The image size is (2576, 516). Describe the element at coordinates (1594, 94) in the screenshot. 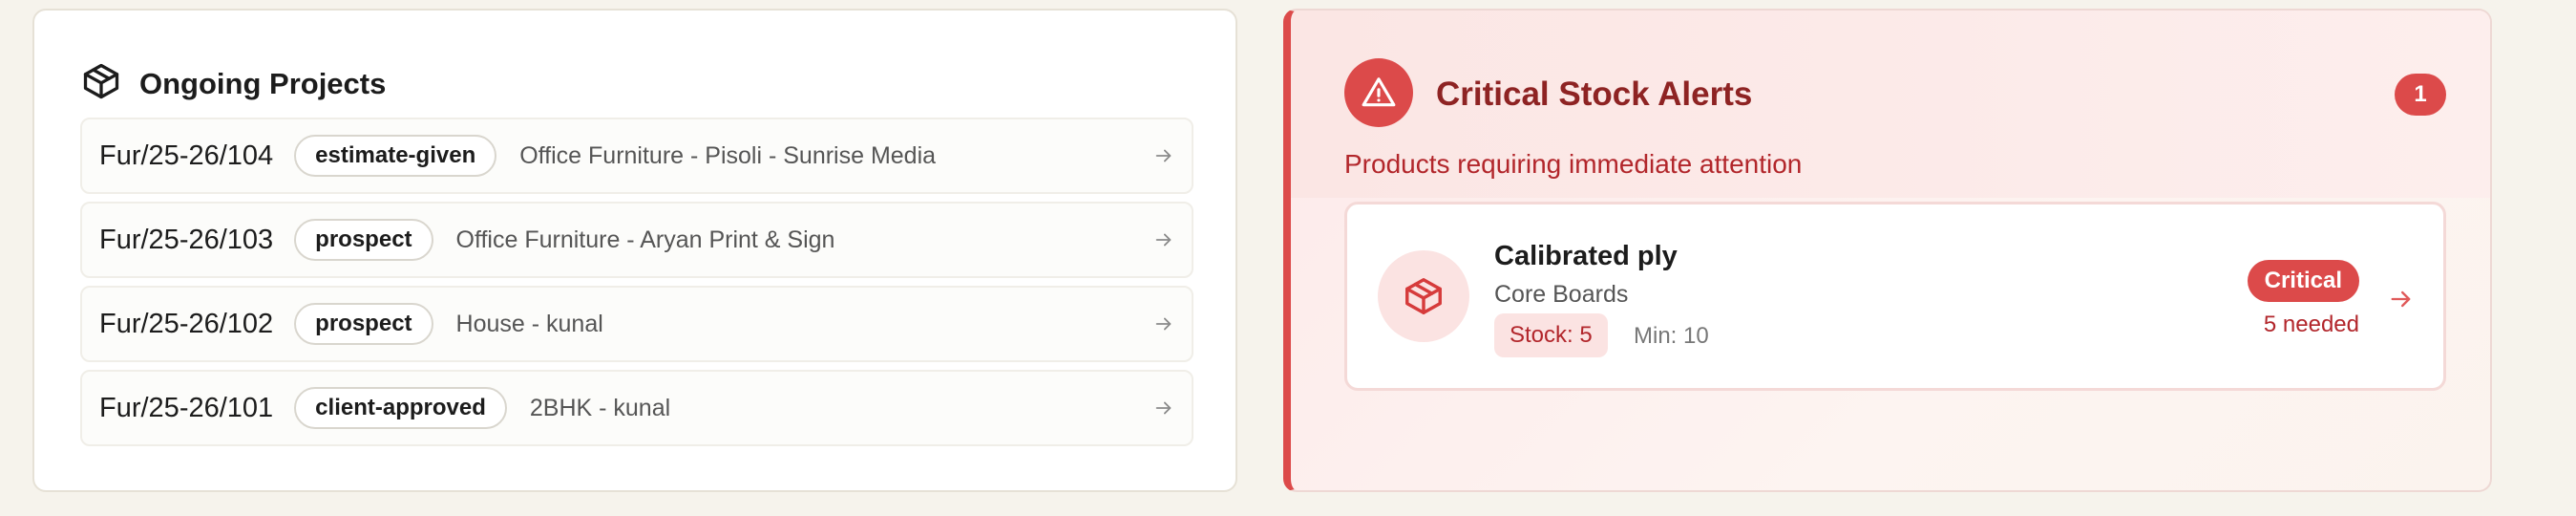

I see `alerts-title: Critical Stock Alerts` at that location.